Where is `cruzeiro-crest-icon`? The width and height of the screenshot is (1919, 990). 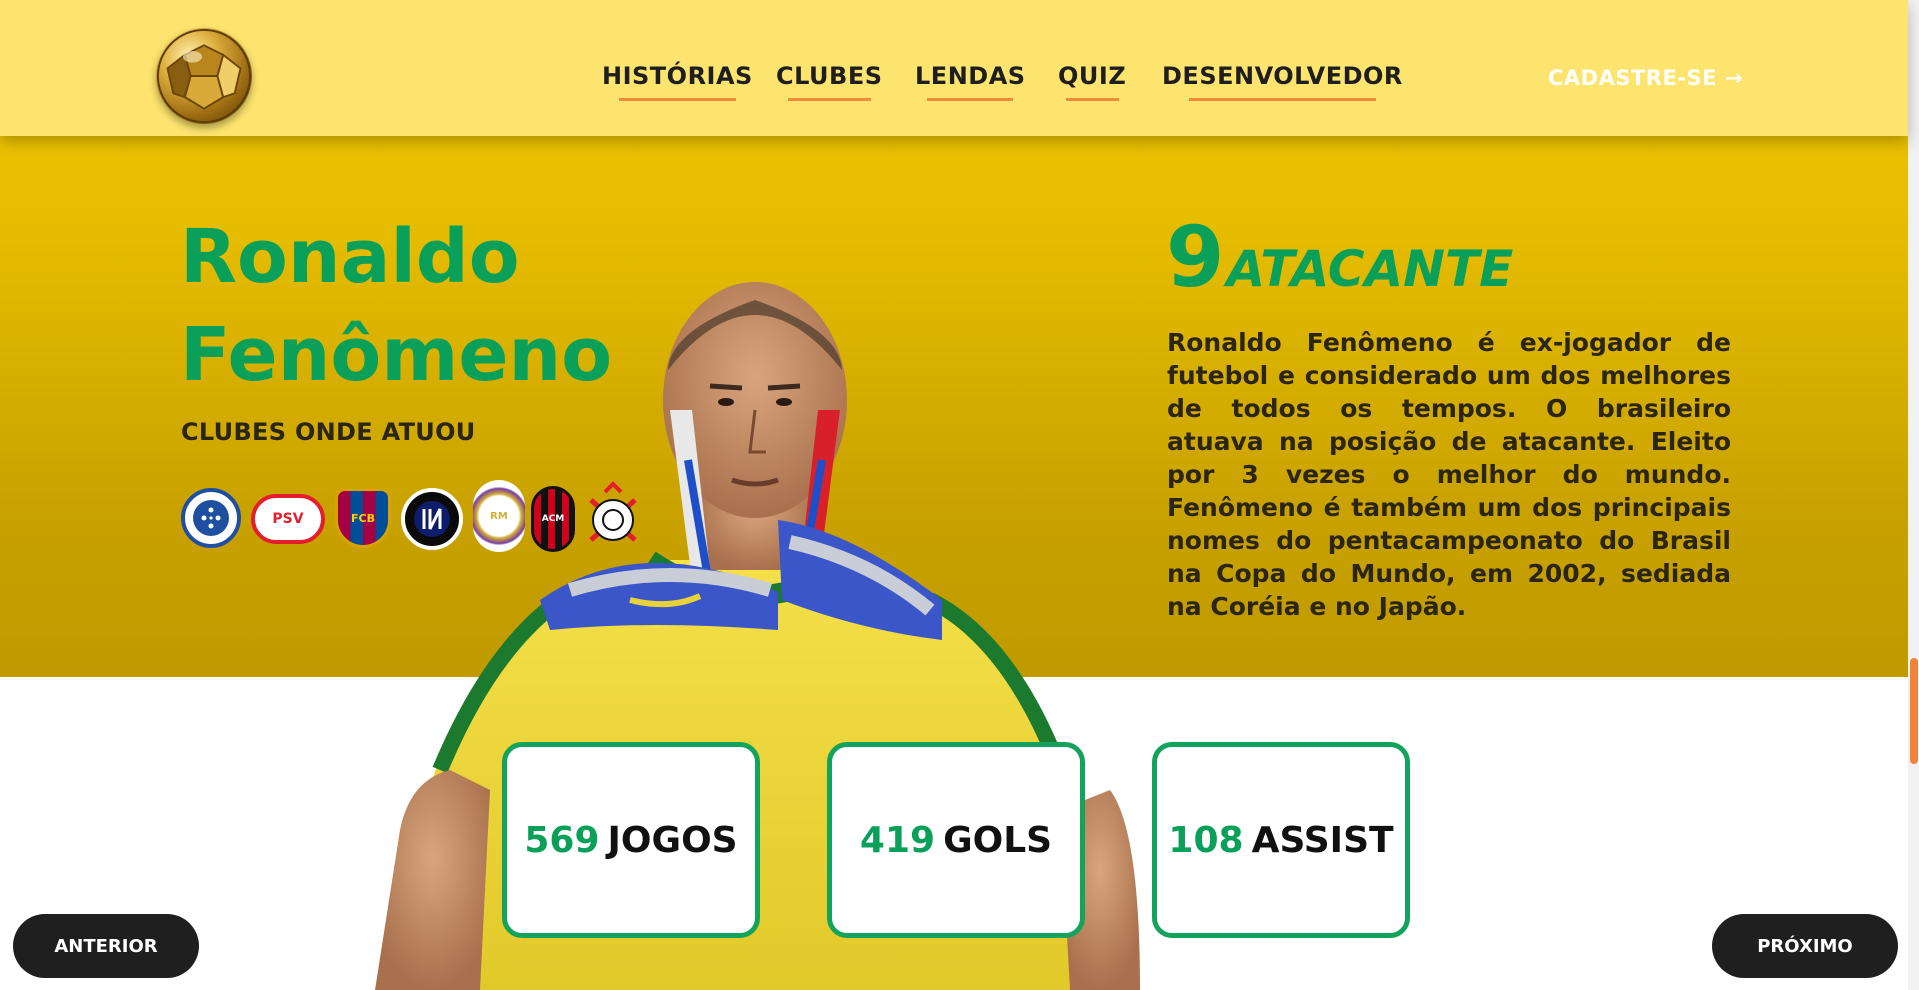
cruzeiro-crest-icon is located at coordinates (211, 518).